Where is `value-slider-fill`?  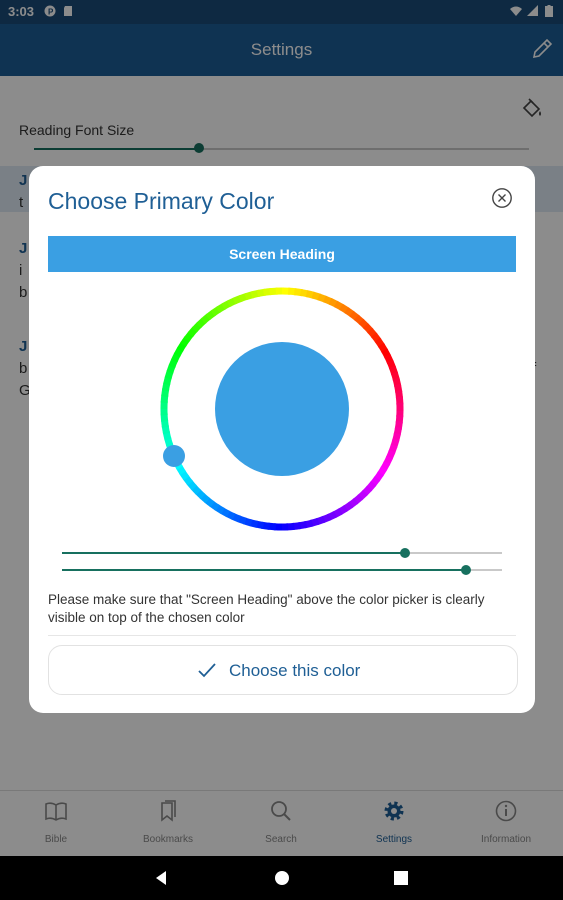 value-slider-fill is located at coordinates (264, 570).